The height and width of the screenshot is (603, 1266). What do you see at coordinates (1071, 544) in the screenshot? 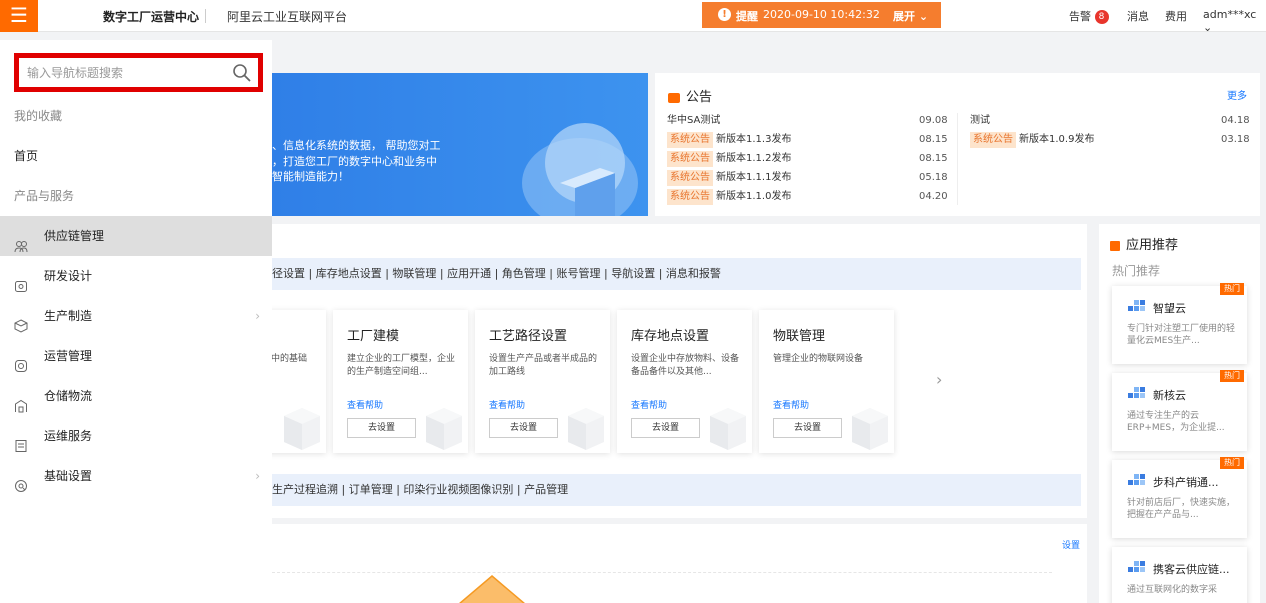
I see `setting-link: 设置` at bounding box center [1071, 544].